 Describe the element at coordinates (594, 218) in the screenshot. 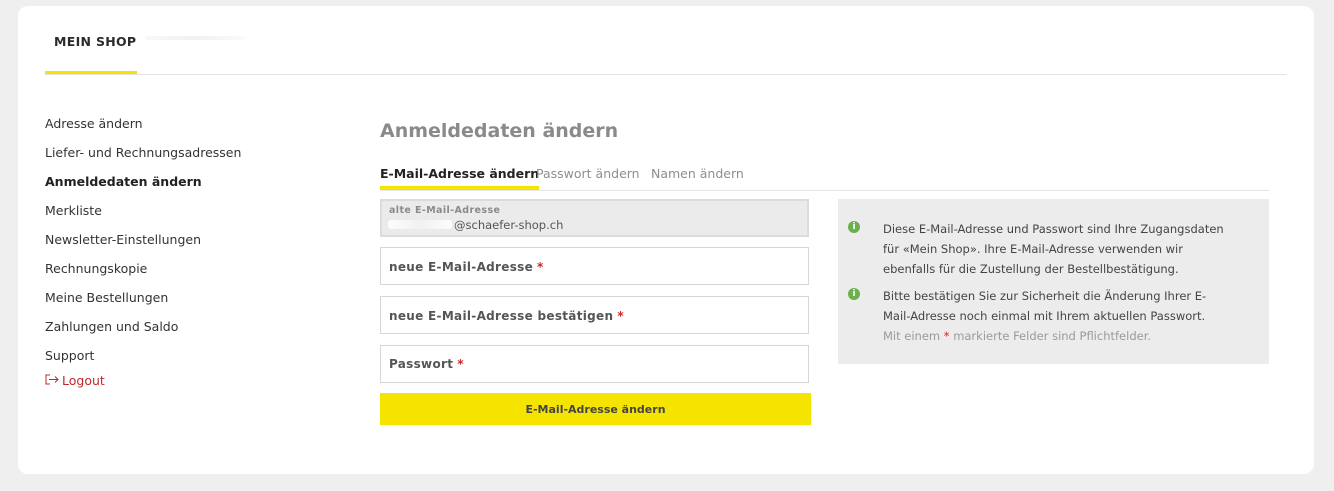

I see `old-email-field: alte E-Mail-Adresse @schaefer-shop.ch` at that location.